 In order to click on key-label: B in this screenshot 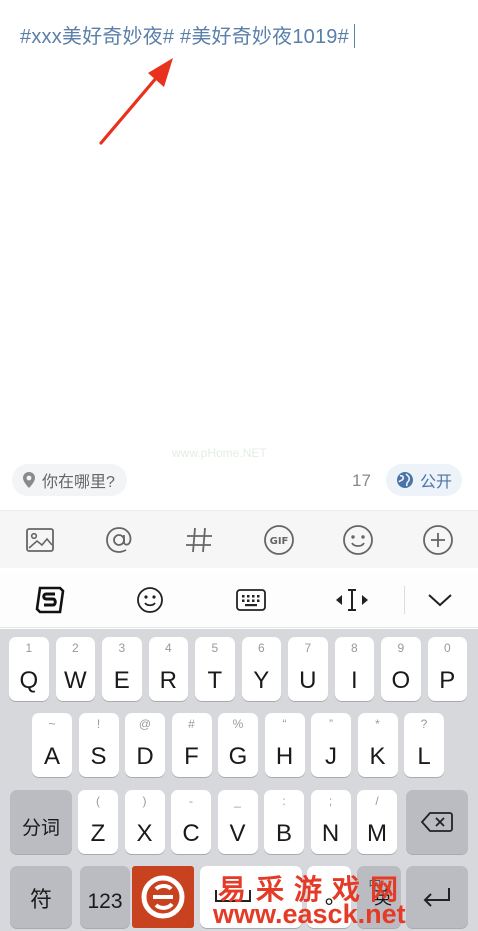, I will do `click(283, 833)`.